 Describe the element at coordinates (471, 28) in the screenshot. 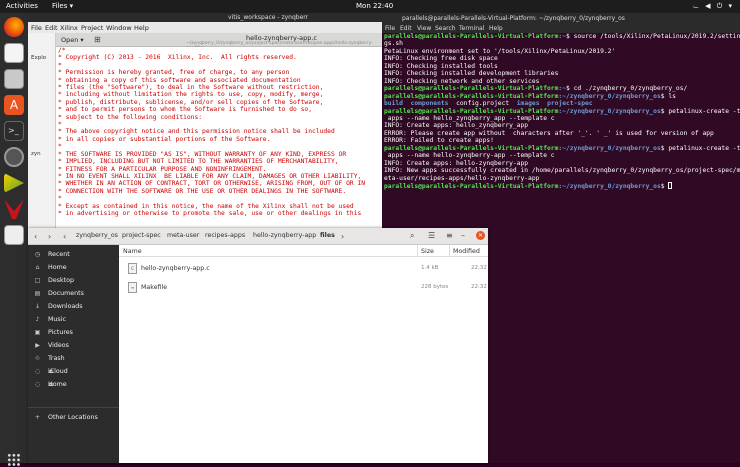

I see `term-menu-terminal: Terminal` at that location.